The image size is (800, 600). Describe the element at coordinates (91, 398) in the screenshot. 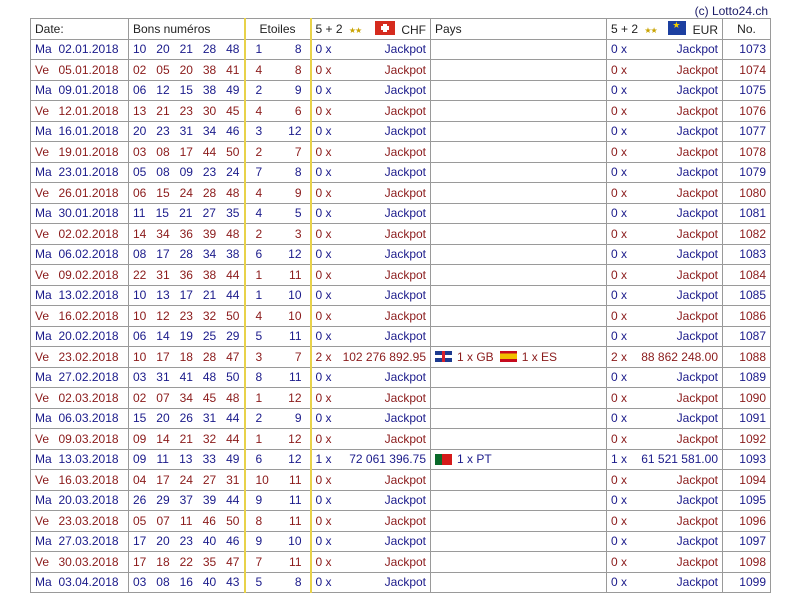

I see `draw-date: 02.03.2018` at that location.